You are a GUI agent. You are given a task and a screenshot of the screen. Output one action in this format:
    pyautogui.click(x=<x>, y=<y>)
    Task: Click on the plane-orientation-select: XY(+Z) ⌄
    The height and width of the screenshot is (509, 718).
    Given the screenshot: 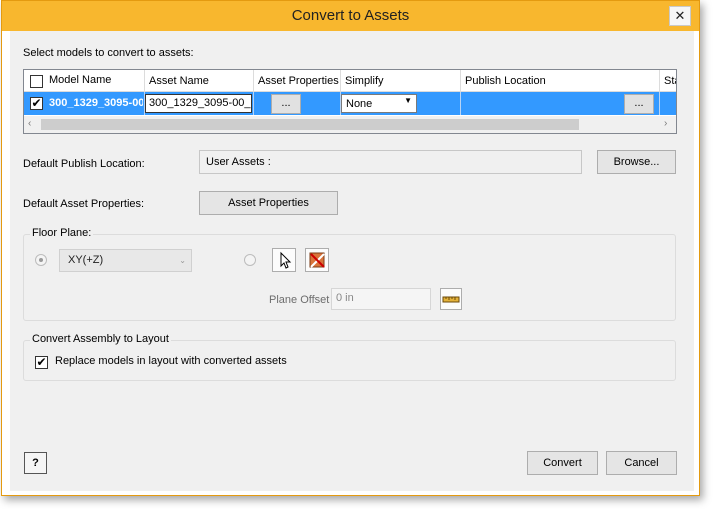 What is the action you would take?
    pyautogui.click(x=125, y=260)
    